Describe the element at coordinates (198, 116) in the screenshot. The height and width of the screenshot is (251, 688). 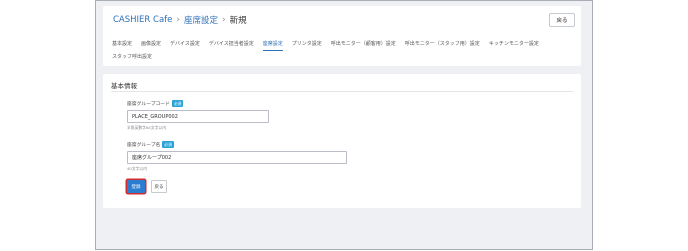
I see `code-input: PLACE_GROUP002` at that location.